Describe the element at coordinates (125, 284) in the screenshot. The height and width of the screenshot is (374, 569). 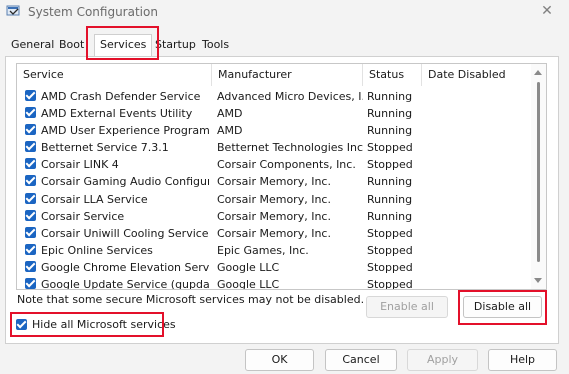
I see `service-name: Google Update Service (gupdate)` at that location.